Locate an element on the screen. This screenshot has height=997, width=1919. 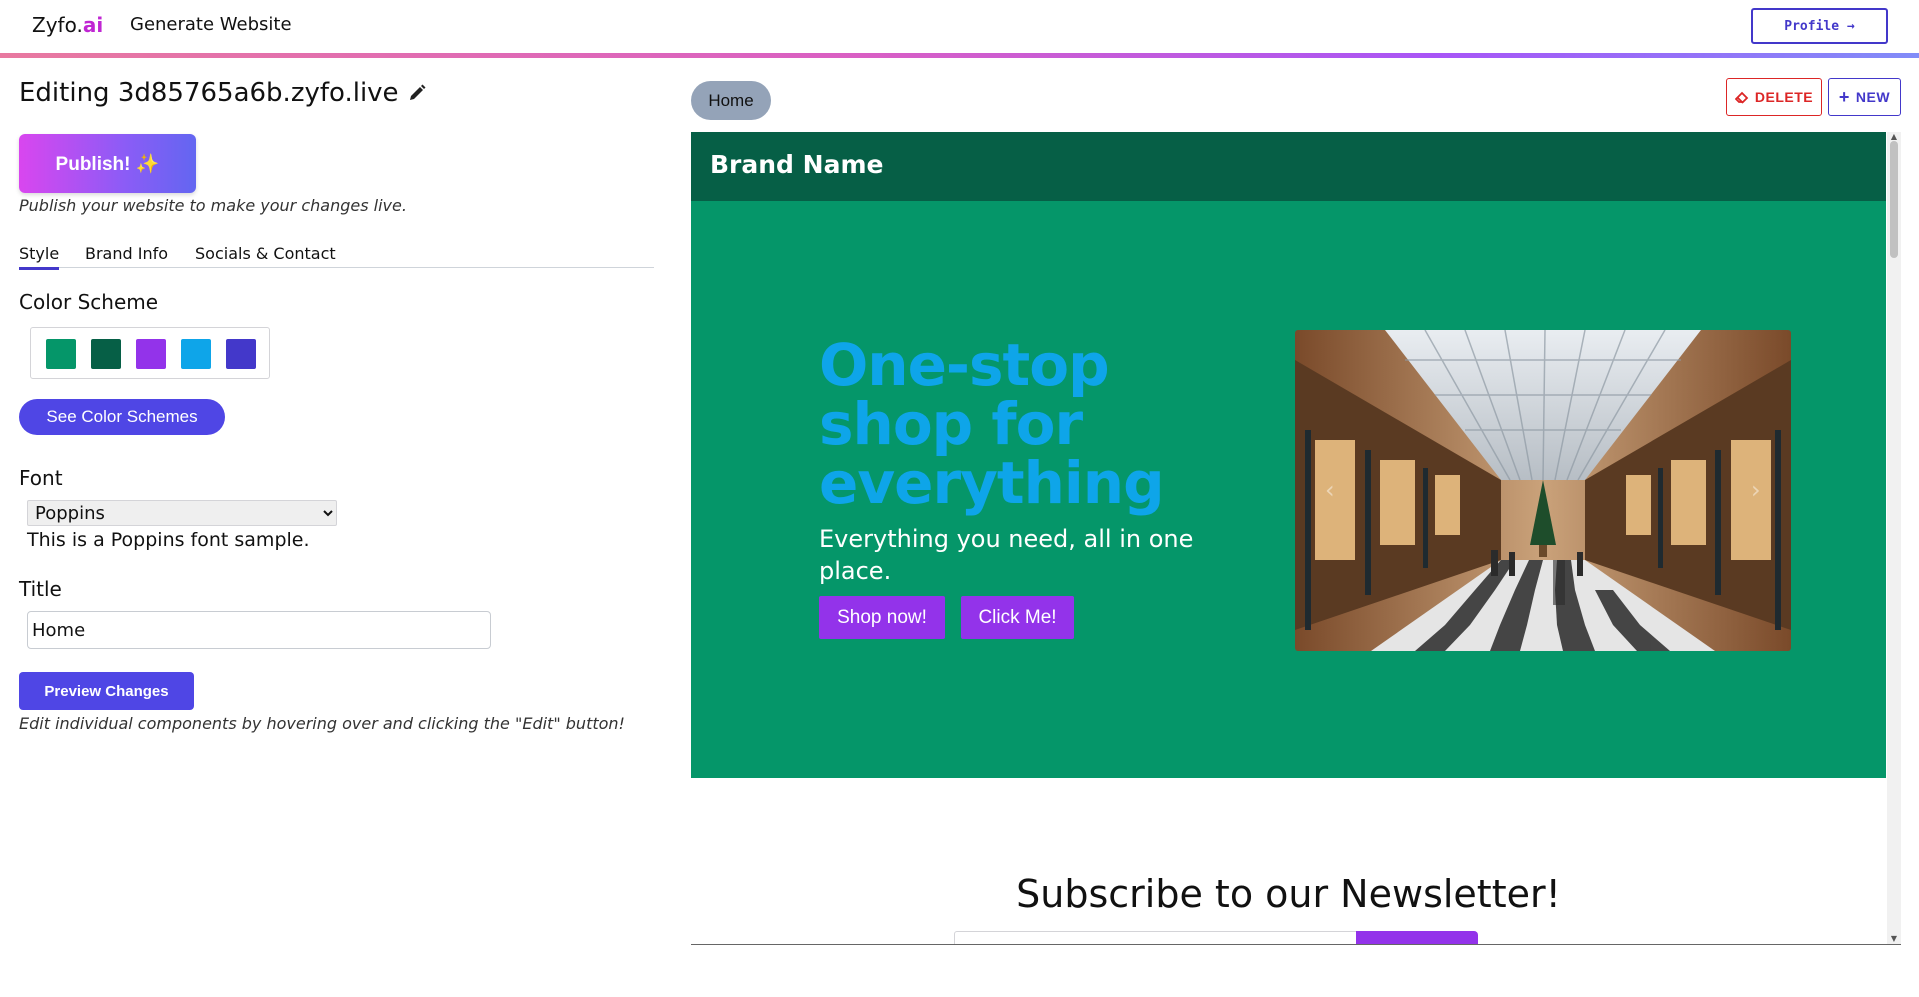
preview-scrollbar: ▲ ▼ is located at coordinates (1894, 538).